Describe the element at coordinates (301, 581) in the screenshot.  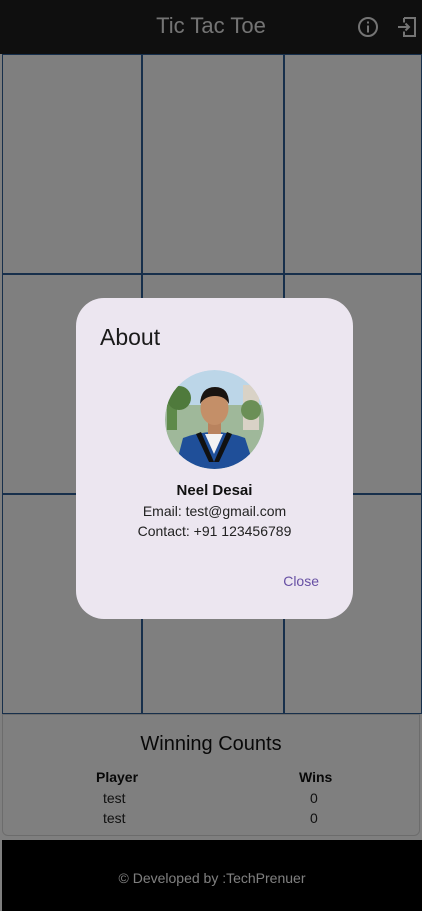
I see `close-button: Close` at that location.